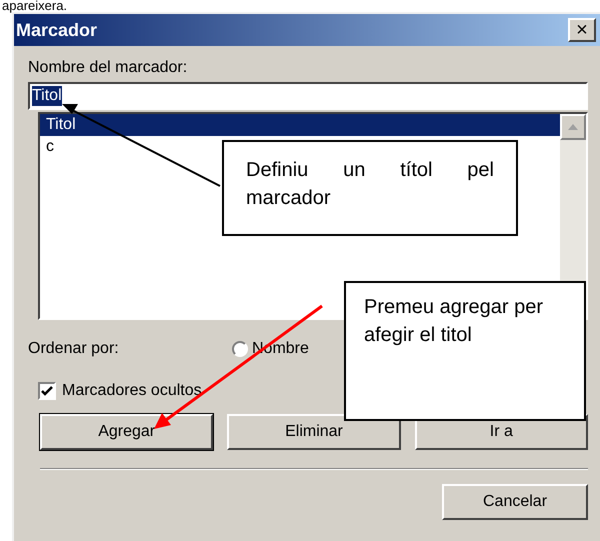  Describe the element at coordinates (127, 432) in the screenshot. I see `action-button: Agregar` at that location.